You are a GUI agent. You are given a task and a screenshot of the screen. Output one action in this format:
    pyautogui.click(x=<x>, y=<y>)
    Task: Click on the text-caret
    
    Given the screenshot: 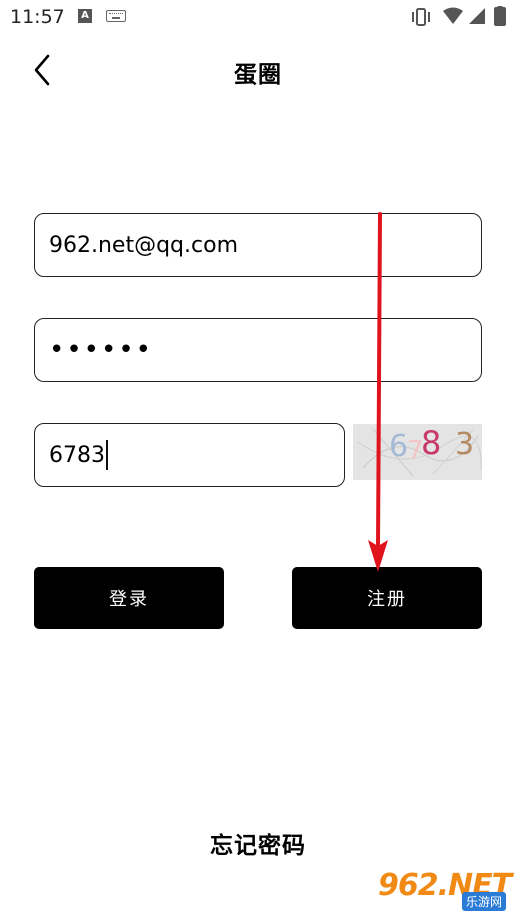 What is the action you would take?
    pyautogui.click(x=107, y=455)
    